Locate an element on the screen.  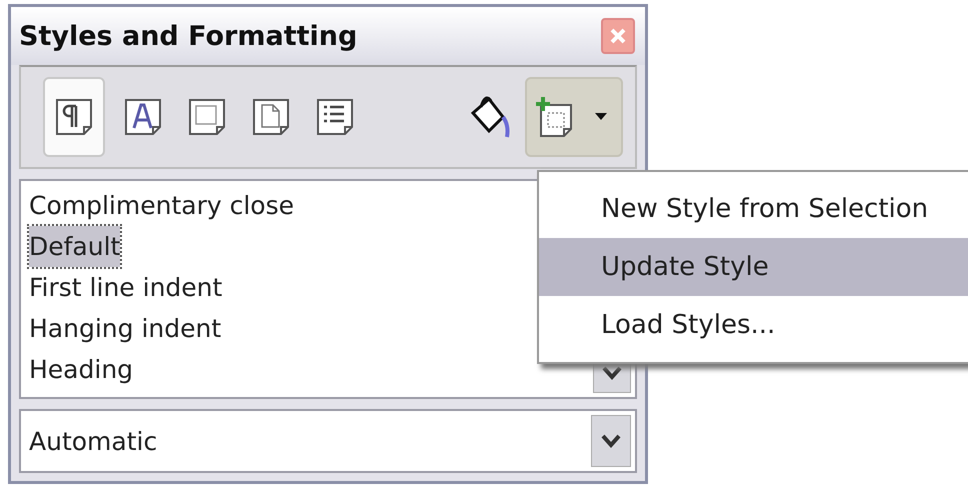
close-button is located at coordinates (618, 36).